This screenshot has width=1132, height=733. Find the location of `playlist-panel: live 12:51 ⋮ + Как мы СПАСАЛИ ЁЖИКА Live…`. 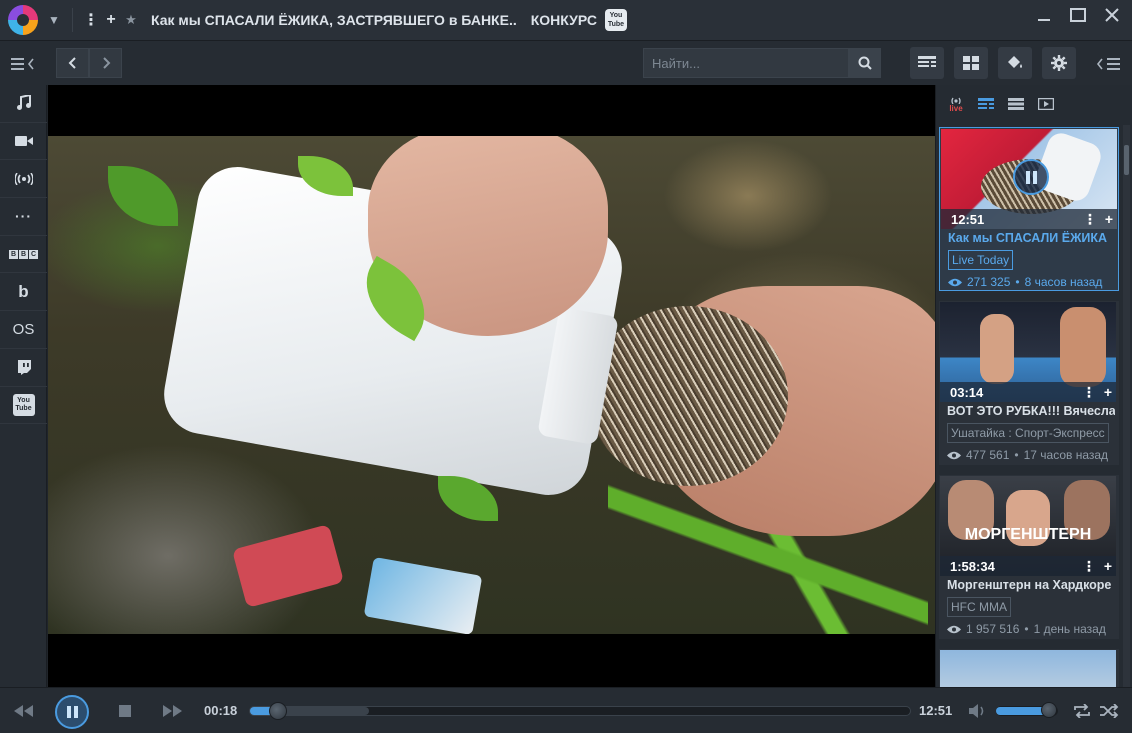

playlist-panel: live 12:51 ⋮ + Как мы СПАСАЛИ ЁЖИКА Live… is located at coordinates (1033, 386).